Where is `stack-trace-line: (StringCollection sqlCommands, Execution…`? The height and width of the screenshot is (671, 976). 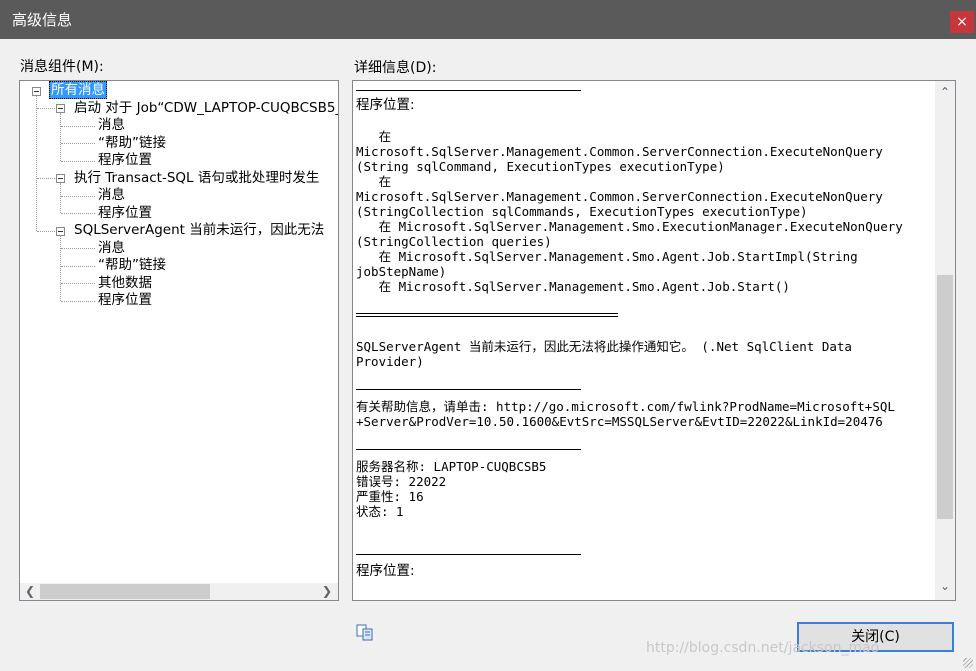
stack-trace-line: (StringCollection sqlCommands, Execution… is located at coordinates (582, 211).